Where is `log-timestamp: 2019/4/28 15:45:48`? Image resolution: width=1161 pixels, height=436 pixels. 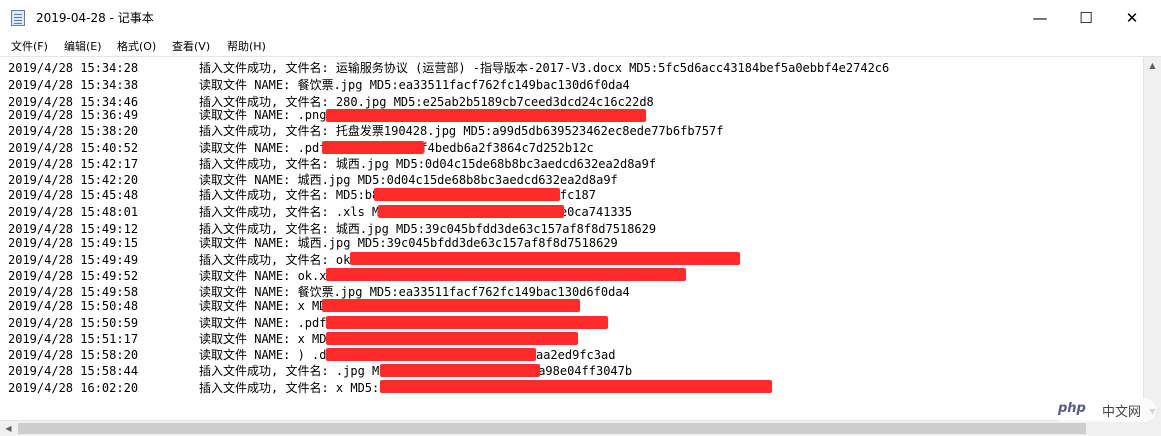 log-timestamp: 2019/4/28 15:45:48 is located at coordinates (73, 195).